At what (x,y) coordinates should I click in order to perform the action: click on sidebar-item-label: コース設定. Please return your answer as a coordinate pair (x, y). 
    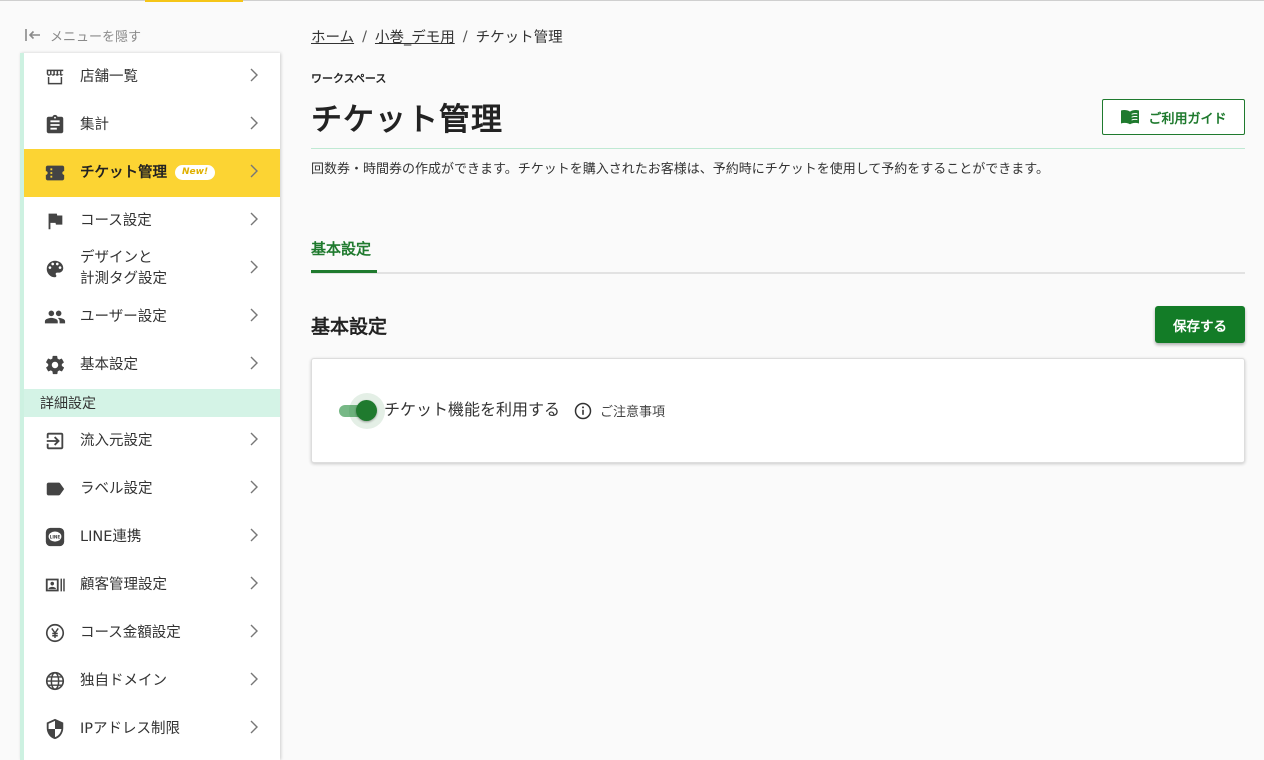
    Looking at the image, I should click on (116, 220).